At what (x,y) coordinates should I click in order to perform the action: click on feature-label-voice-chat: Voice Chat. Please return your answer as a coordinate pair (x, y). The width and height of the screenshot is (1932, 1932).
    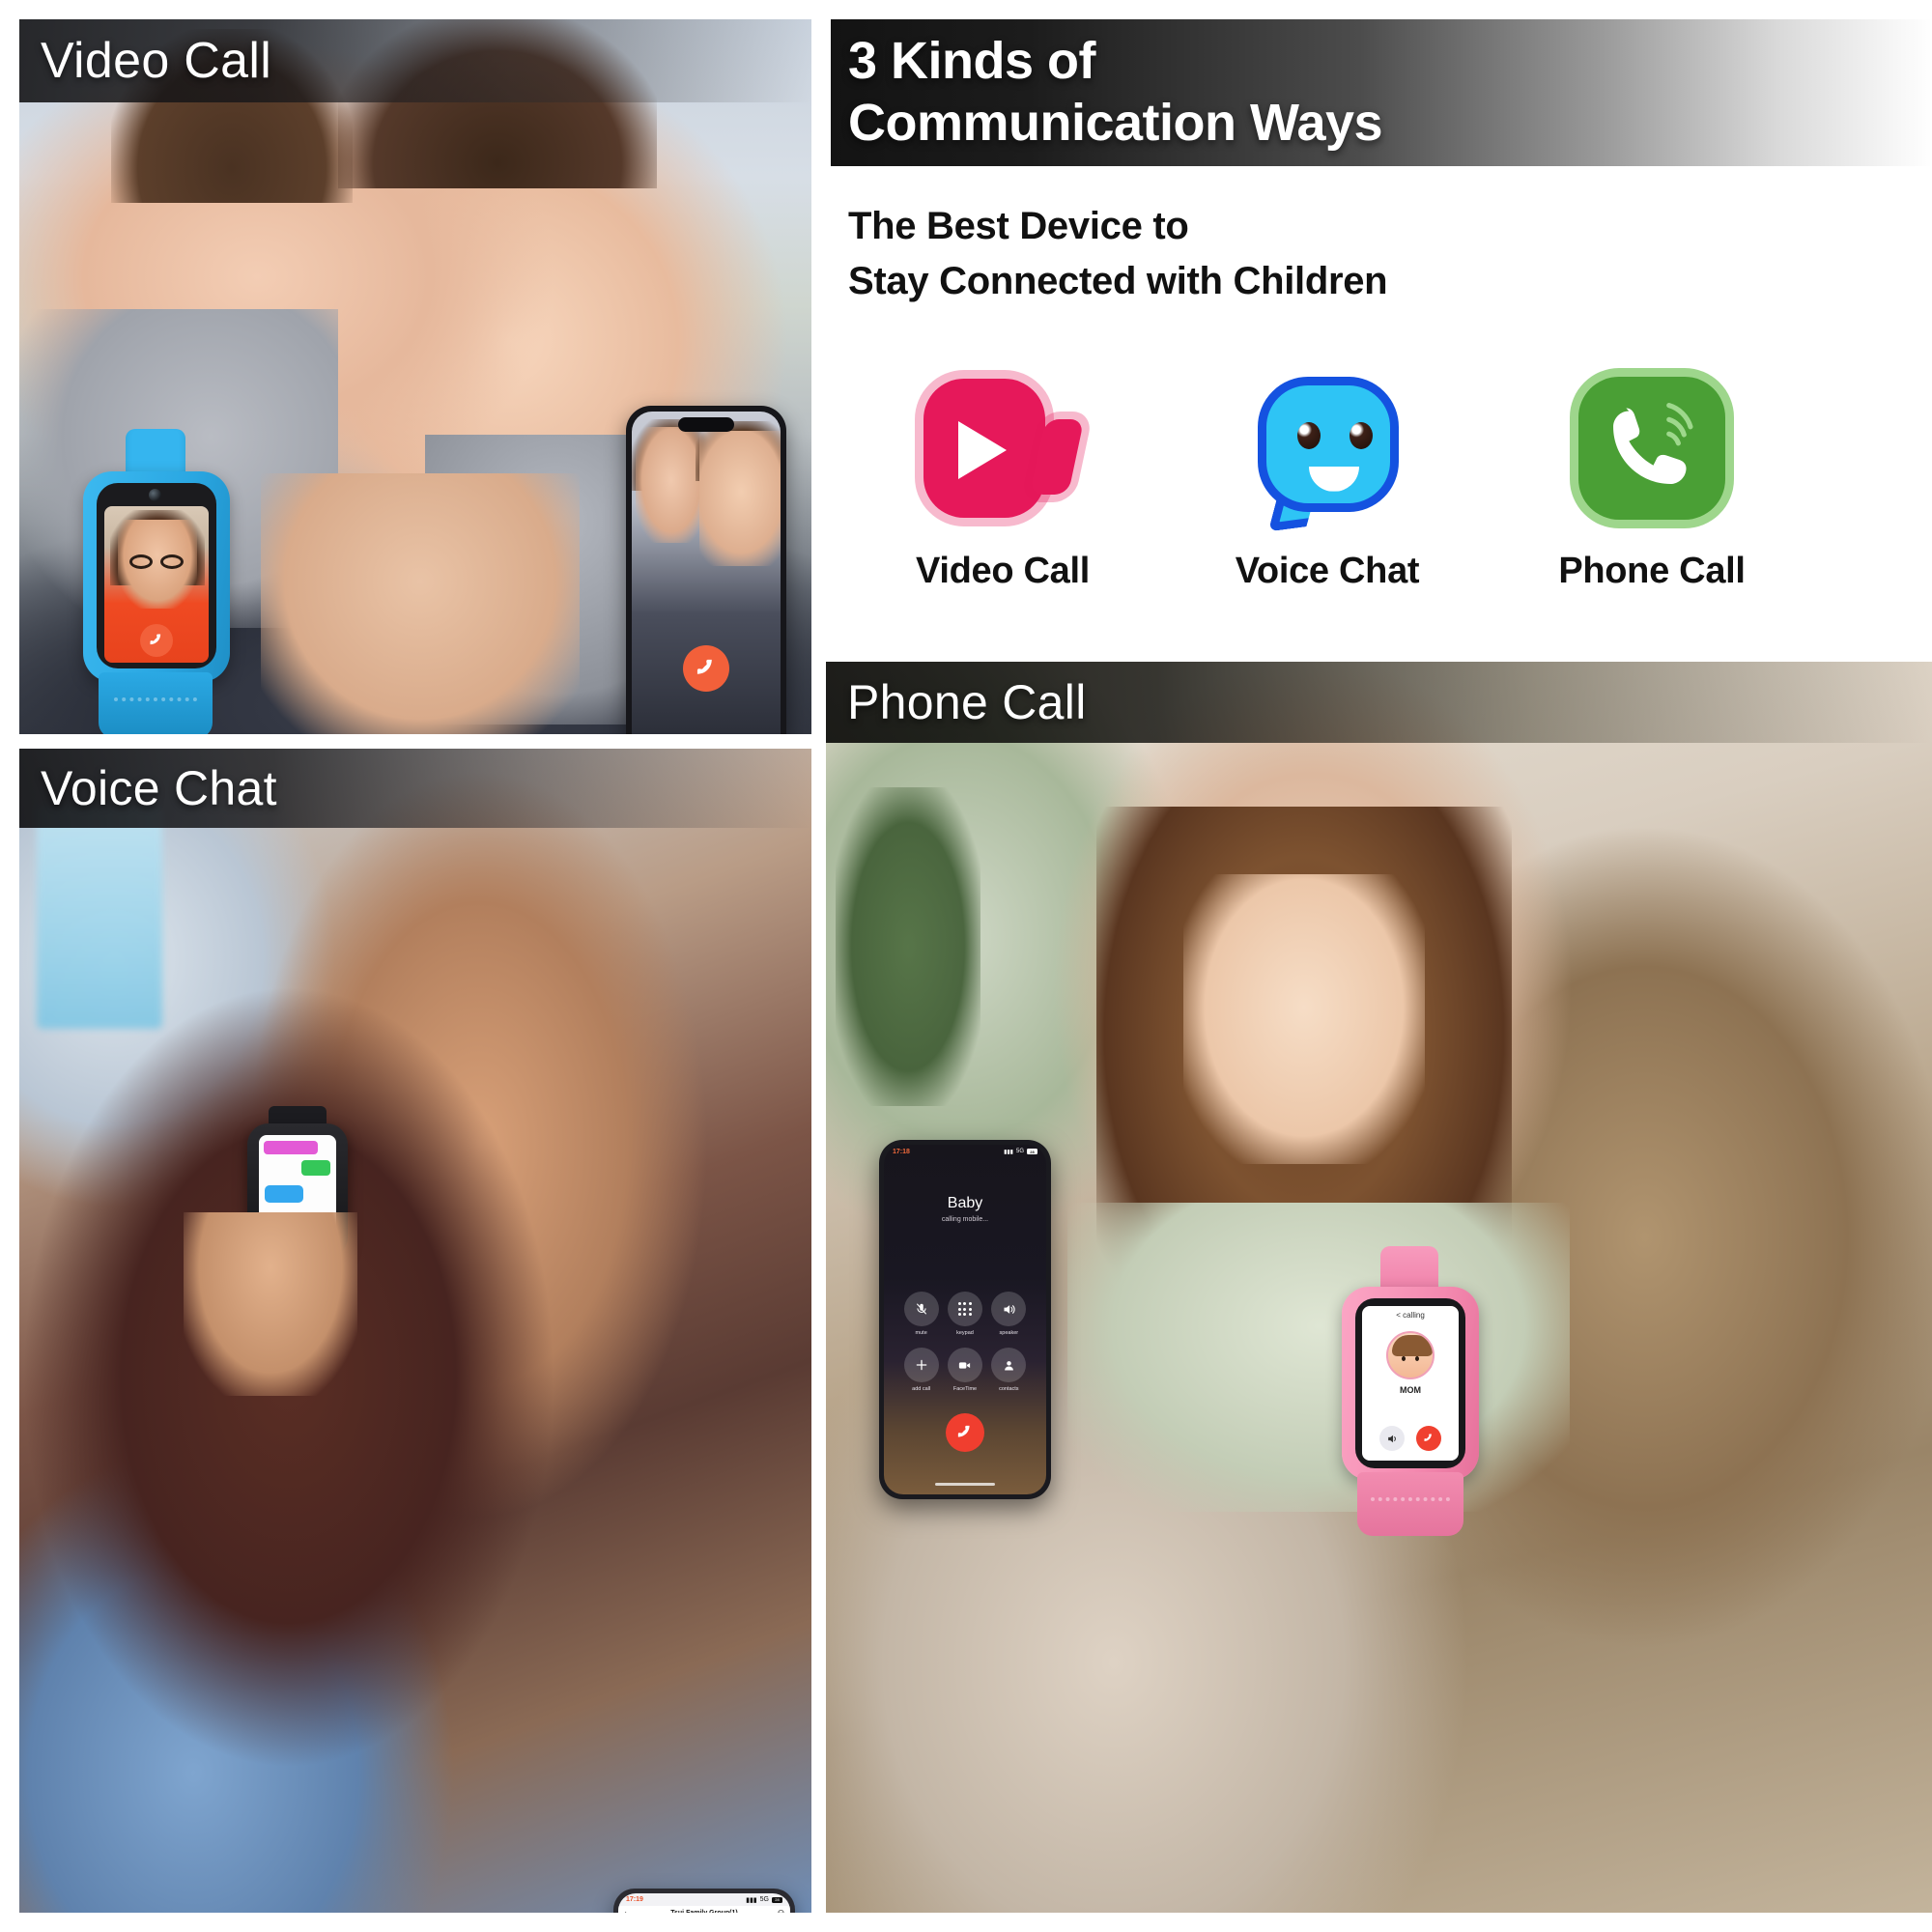
    Looking at the image, I should click on (1327, 570).